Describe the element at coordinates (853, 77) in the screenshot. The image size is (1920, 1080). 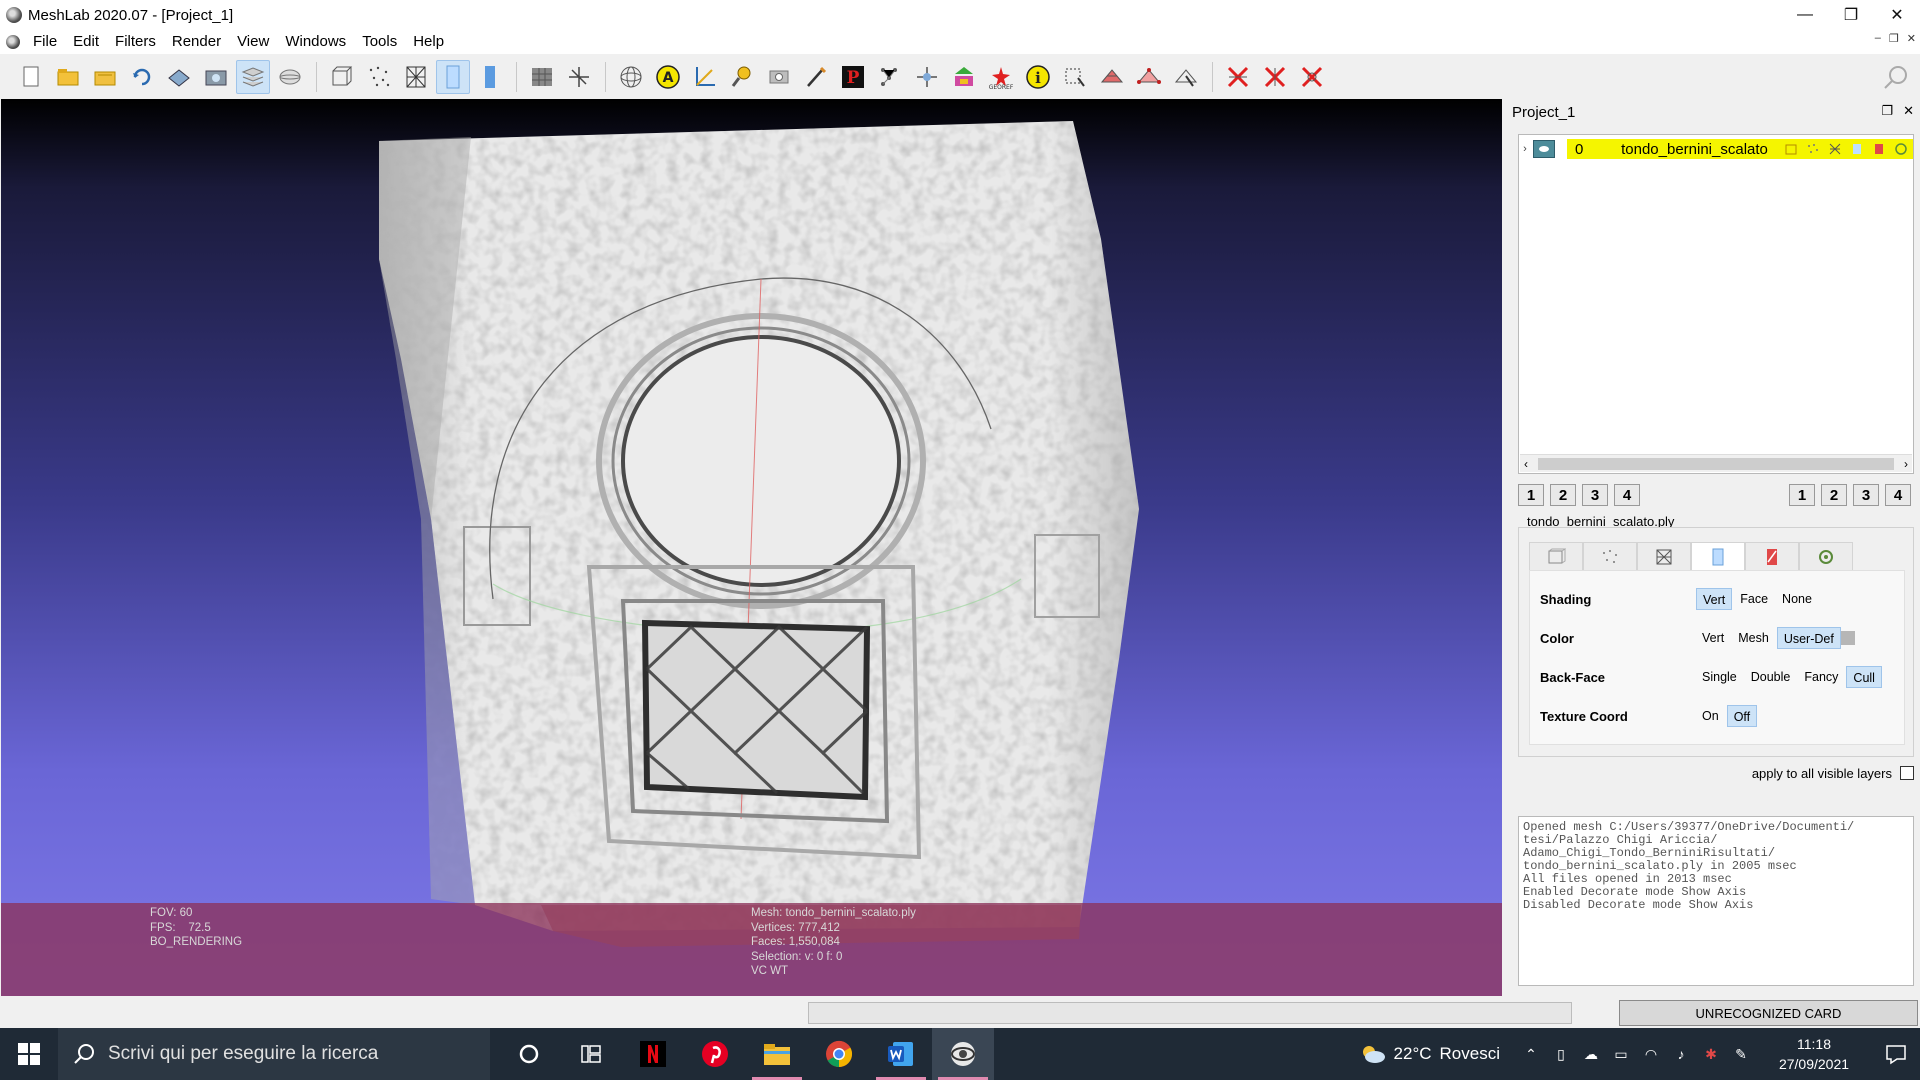
I see `pick-points-button: P` at that location.